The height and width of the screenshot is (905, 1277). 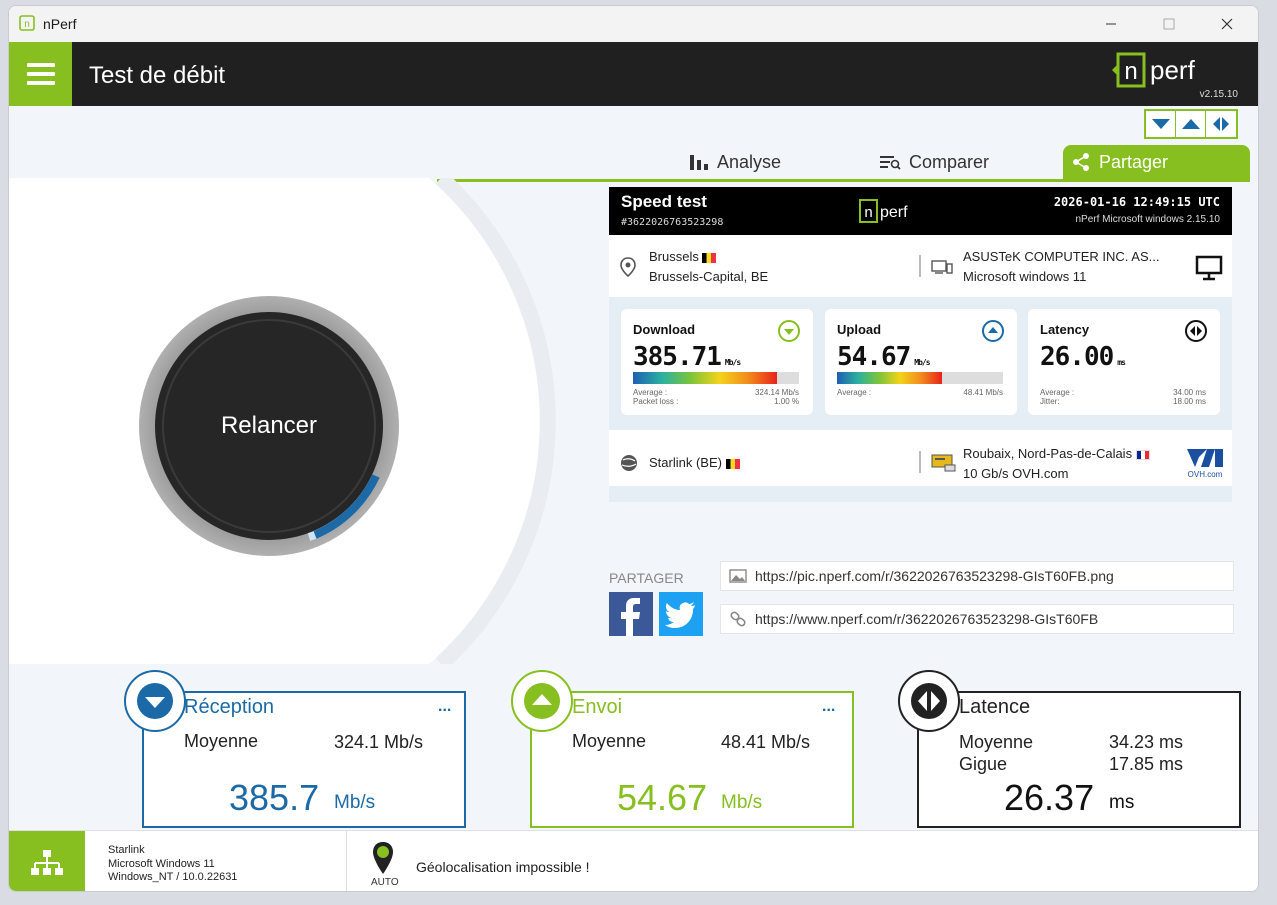 I want to click on envoi-value: 54.67, so click(x=662, y=797).